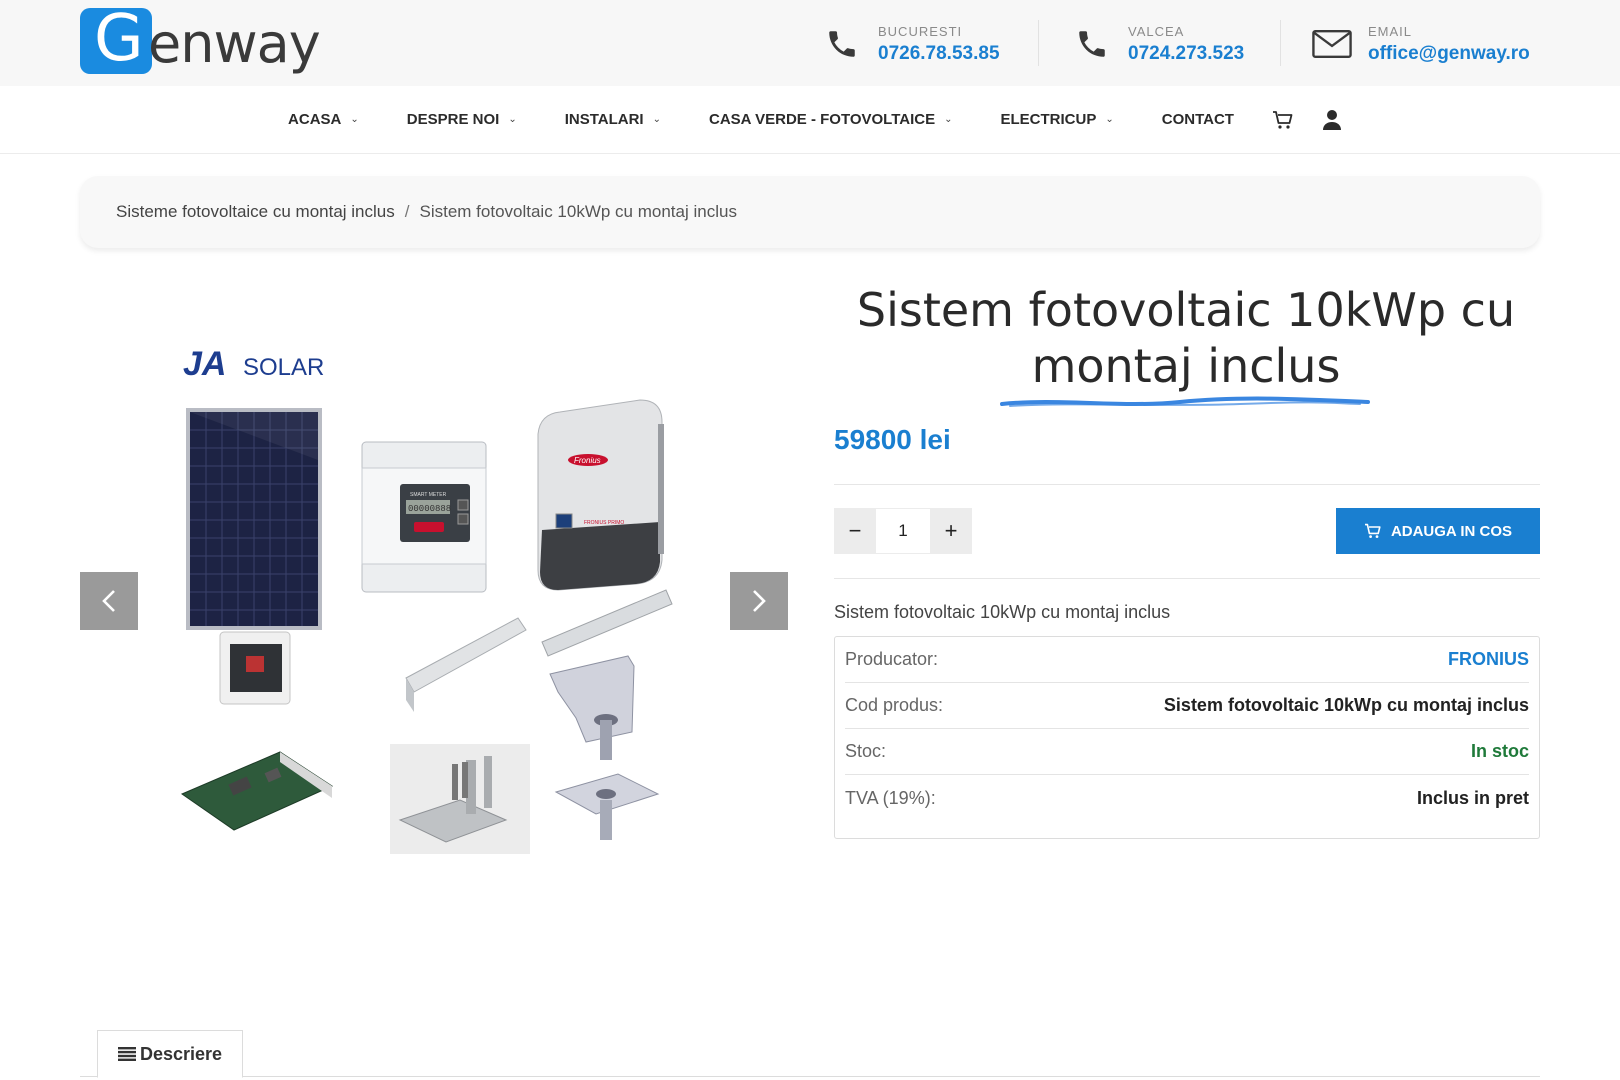  What do you see at coordinates (1185, 401) in the screenshot?
I see `title-underline-decoration` at bounding box center [1185, 401].